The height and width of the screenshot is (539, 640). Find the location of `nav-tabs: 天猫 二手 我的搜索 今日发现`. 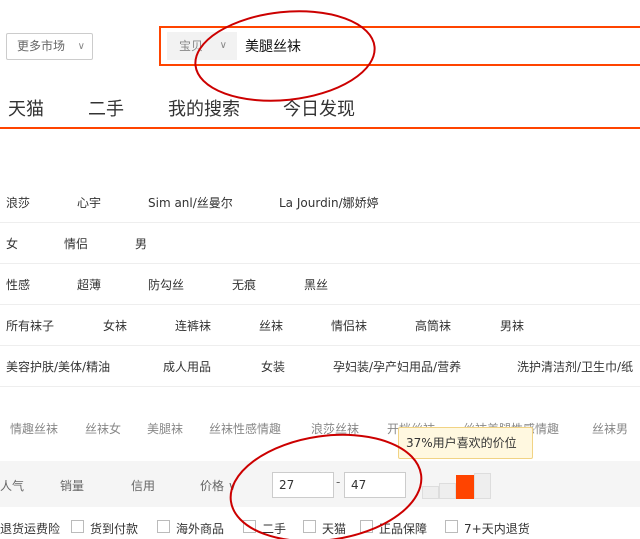

nav-tabs: 天猫 二手 我的搜索 今日发现 is located at coordinates (320, 112).